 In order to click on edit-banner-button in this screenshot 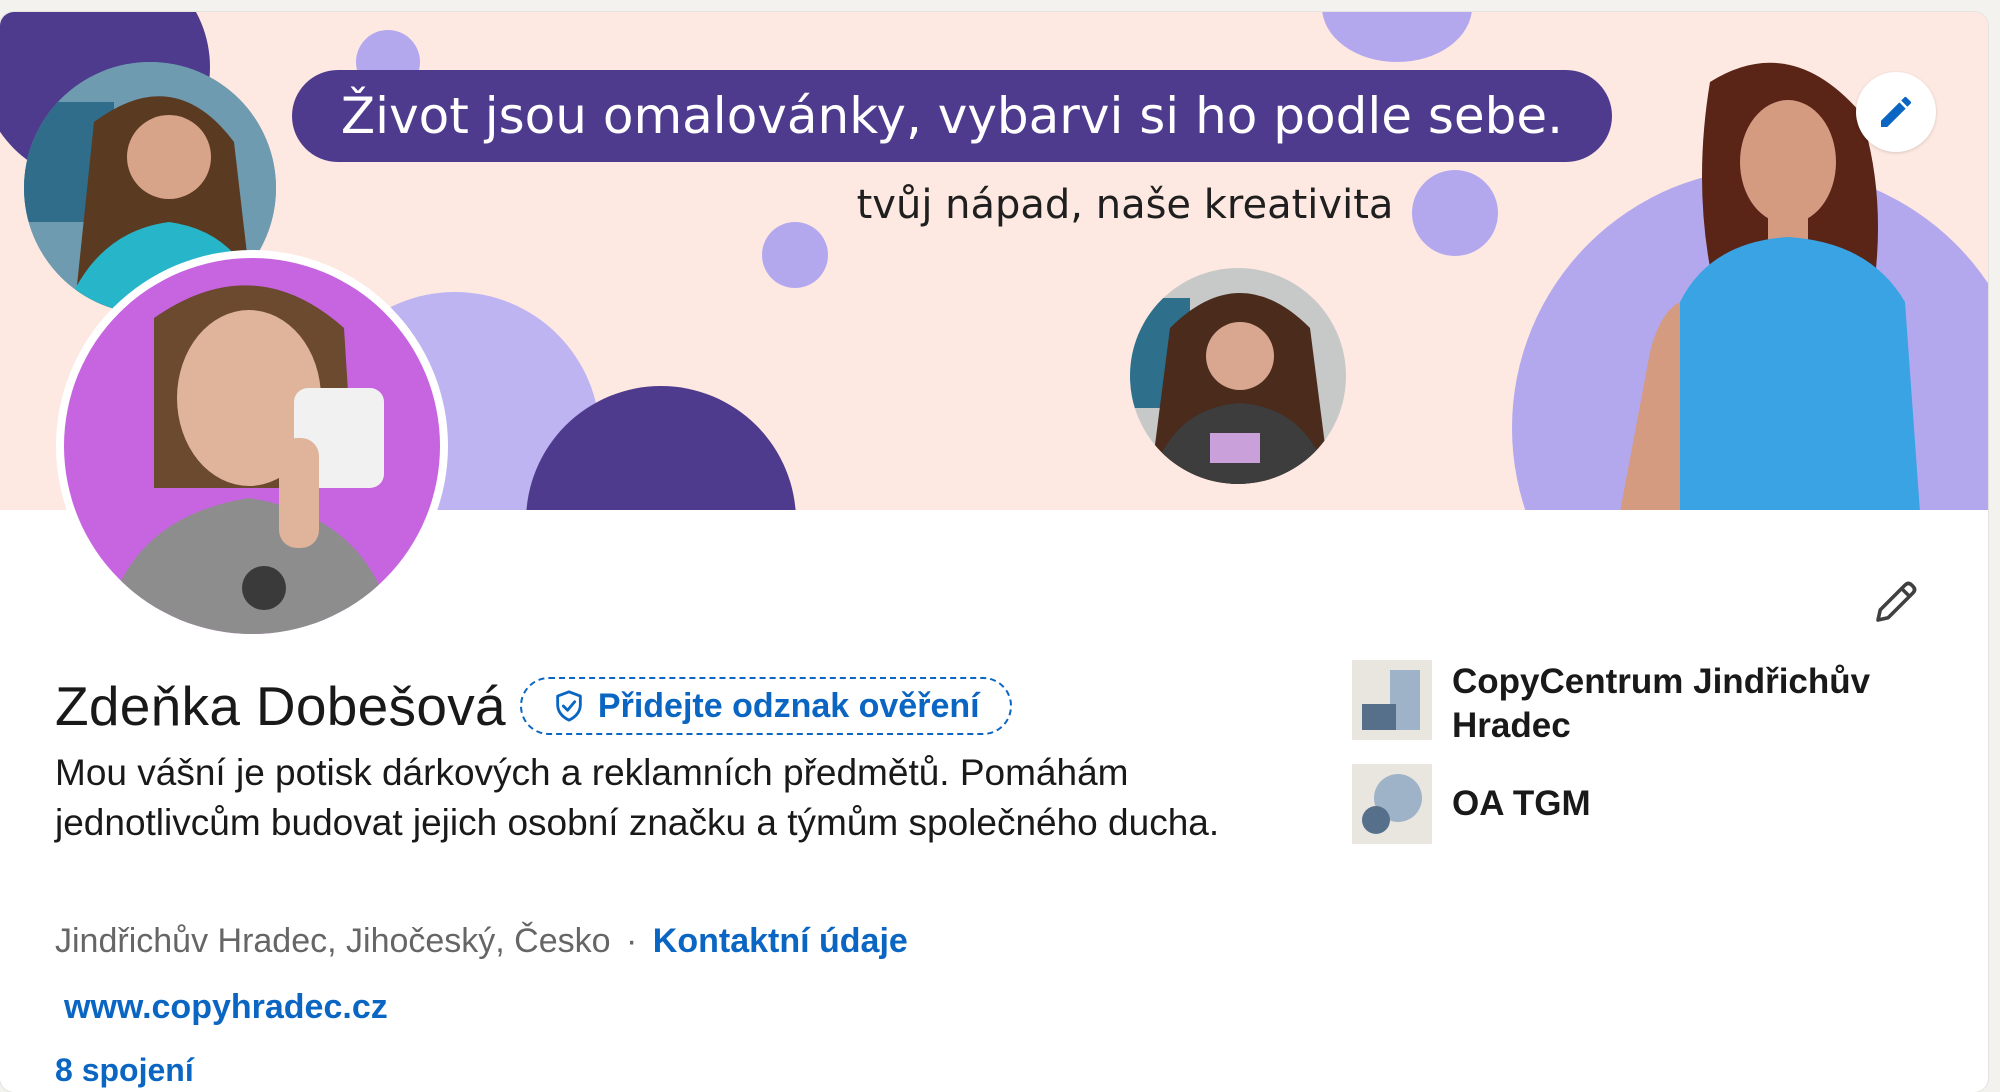, I will do `click(1896, 112)`.